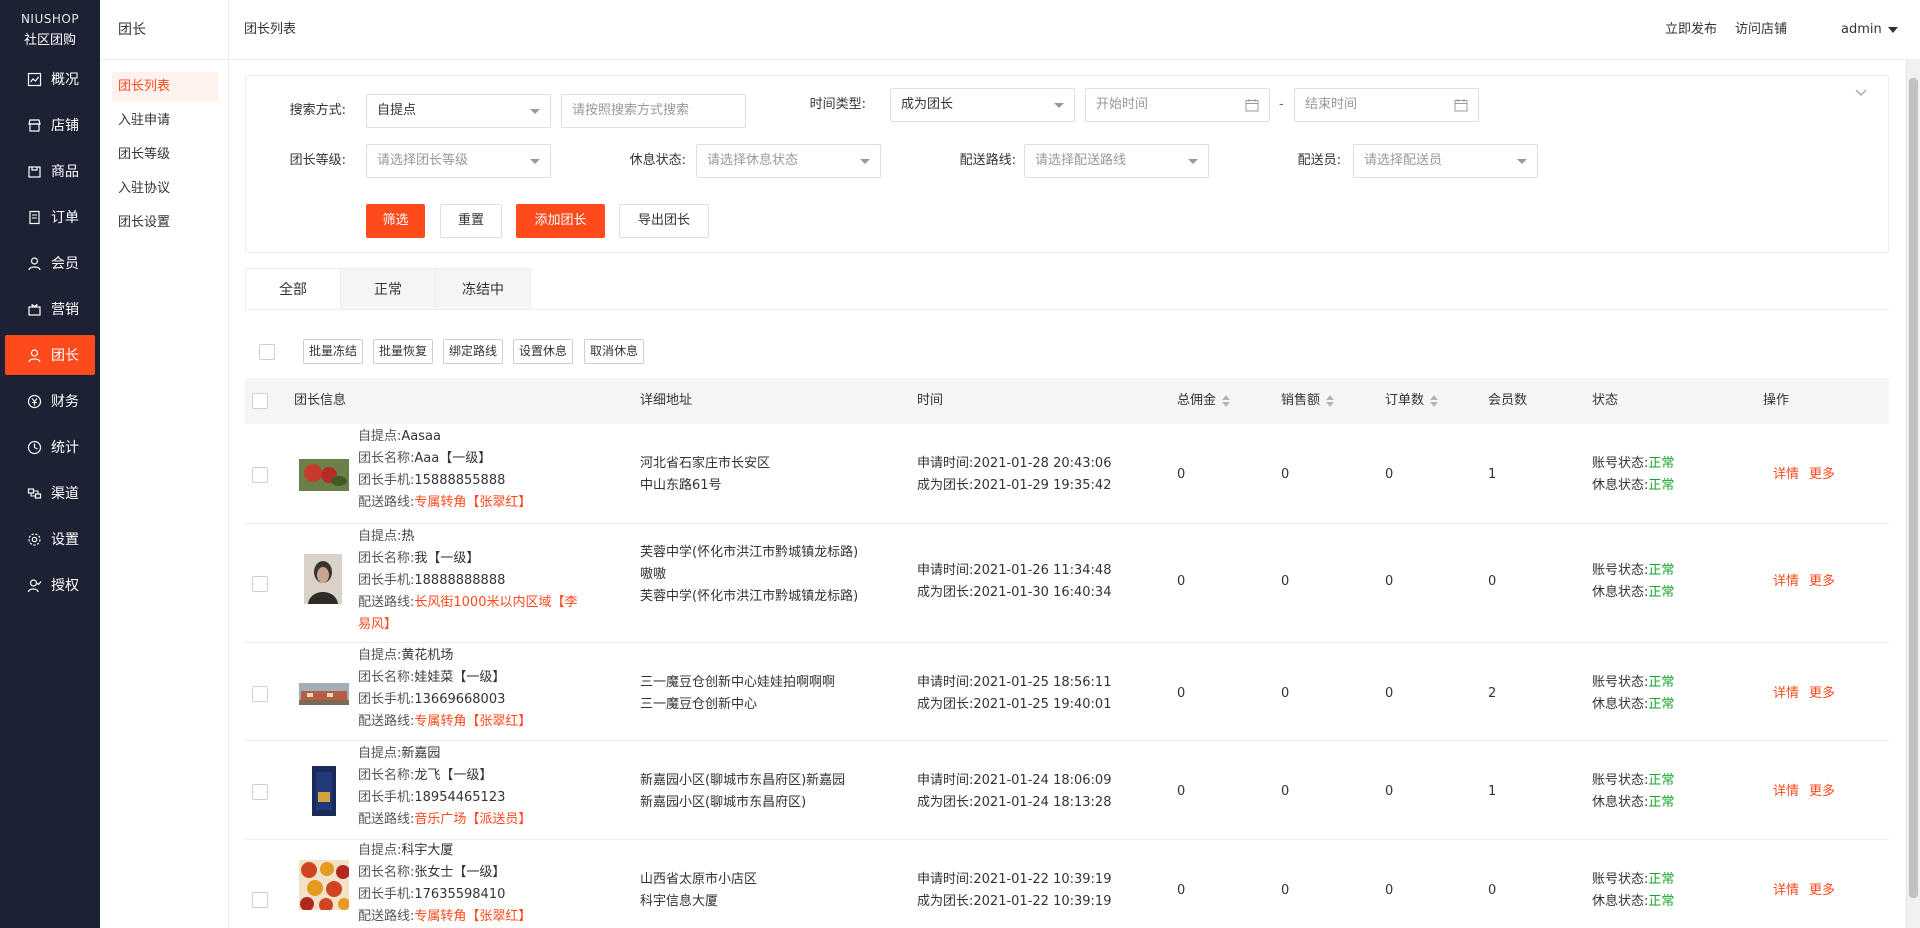 The height and width of the screenshot is (928, 1920). I want to click on commission-value: 0, so click(1181, 791).